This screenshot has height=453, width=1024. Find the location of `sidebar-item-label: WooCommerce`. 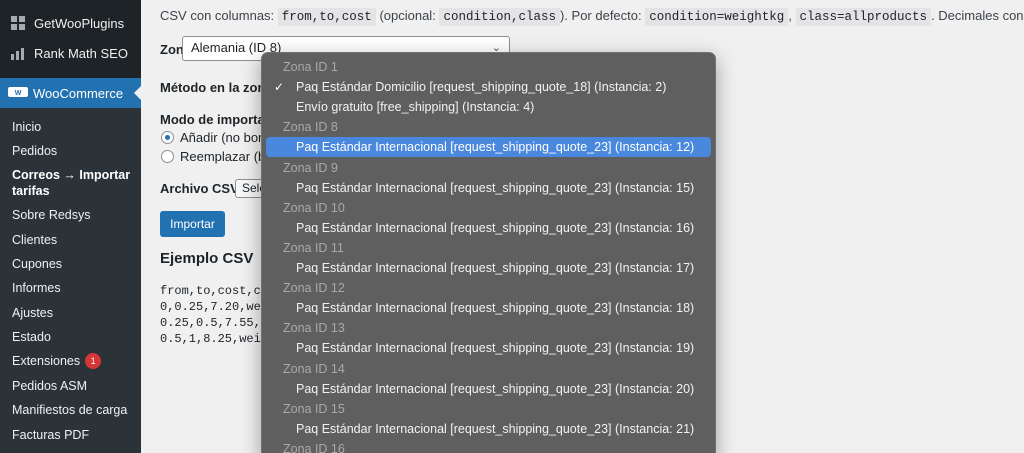

sidebar-item-label: WooCommerce is located at coordinates (78, 93).